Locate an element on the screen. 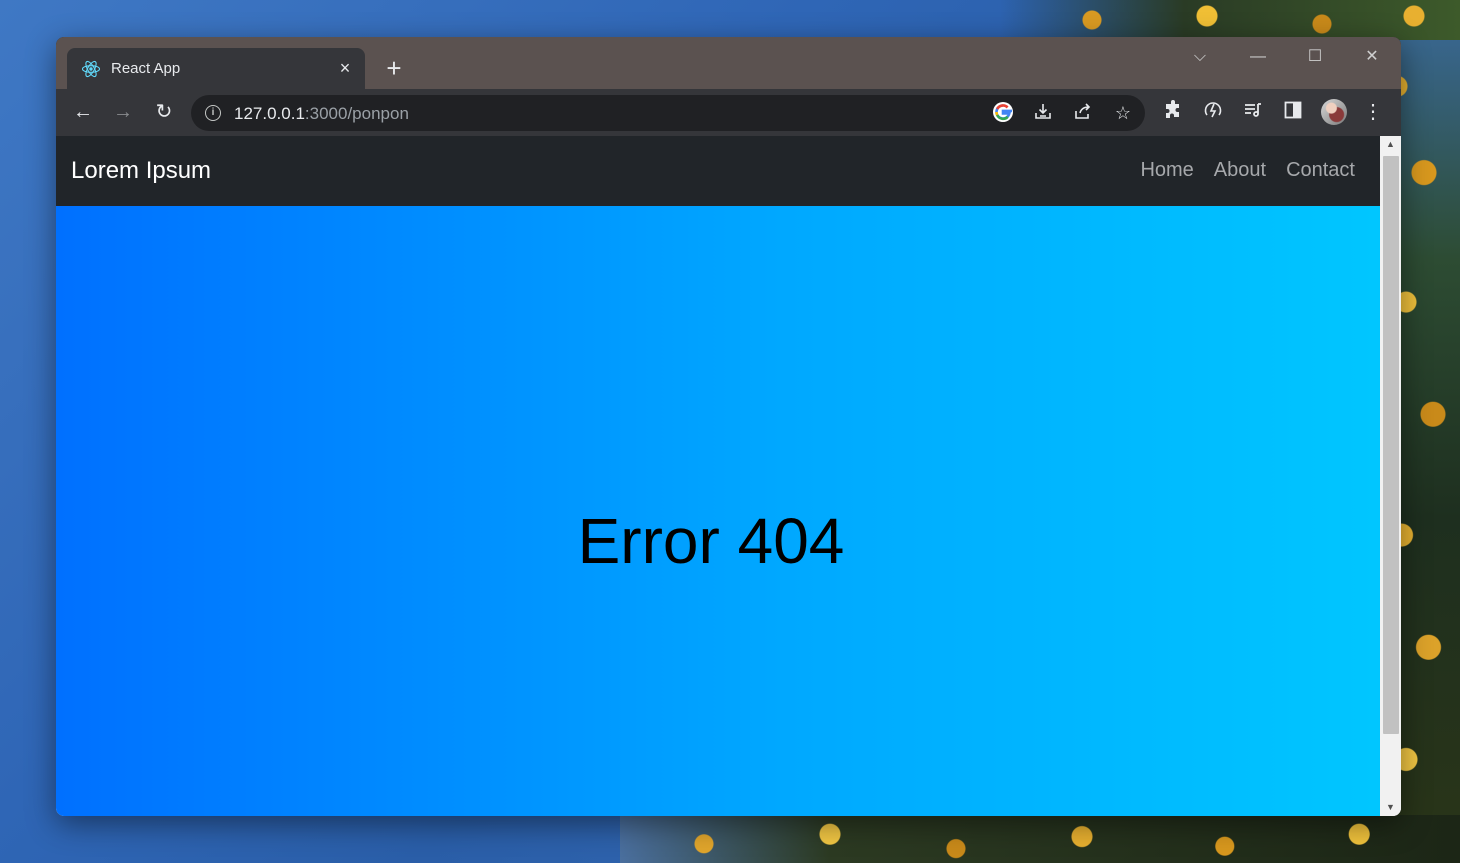 The height and width of the screenshot is (863, 1460). minimize-button: — is located at coordinates (1258, 57).